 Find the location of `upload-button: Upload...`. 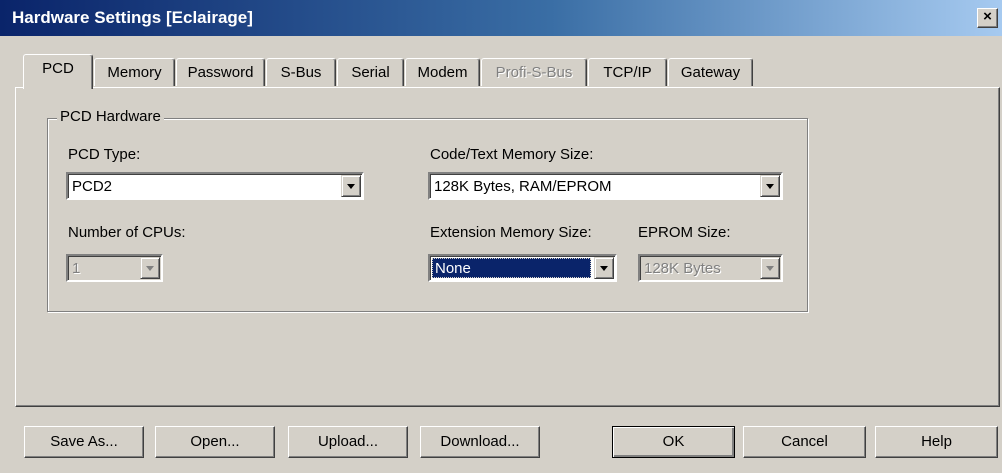

upload-button: Upload... is located at coordinates (348, 442).